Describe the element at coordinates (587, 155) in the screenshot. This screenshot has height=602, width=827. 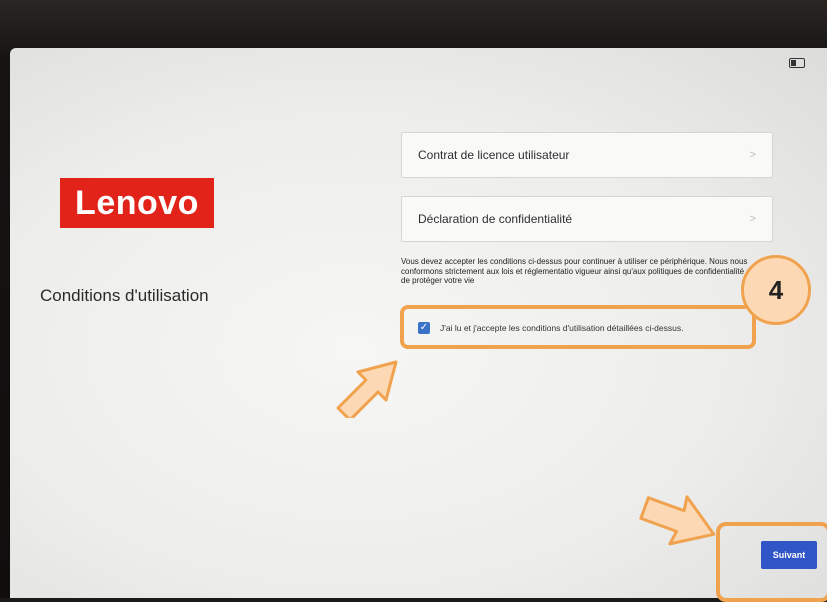
I see `license-agreement-item: Contrat de licence utilisateur >` at that location.